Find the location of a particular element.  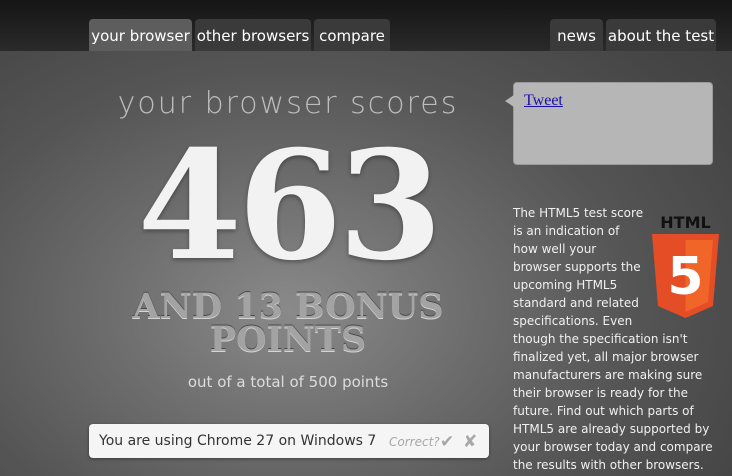

html5-logo-label: HTML is located at coordinates (685, 222).